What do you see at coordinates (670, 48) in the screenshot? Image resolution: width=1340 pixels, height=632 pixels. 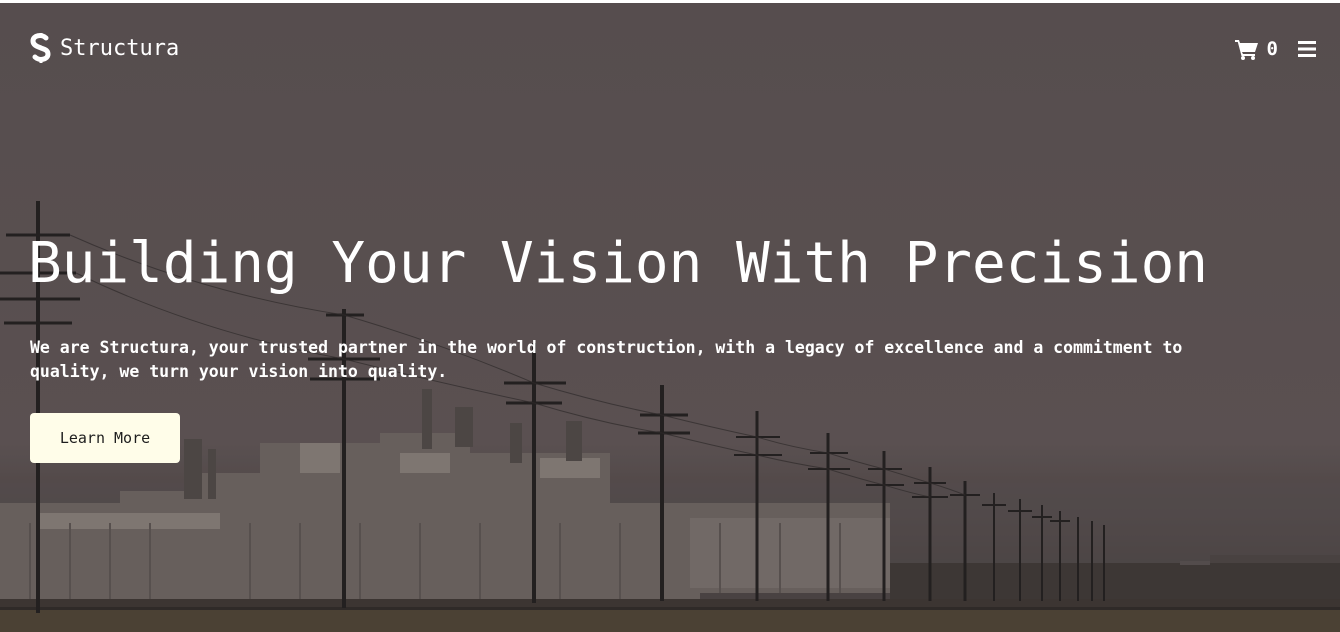 I see `top-navbar: Structura 0` at bounding box center [670, 48].